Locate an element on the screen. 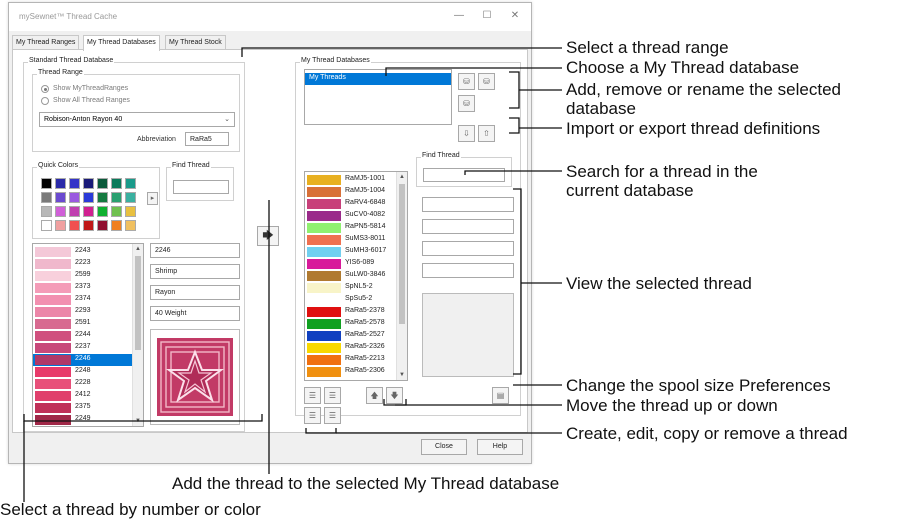 This screenshot has width=900, height=522. callout-spool: Change the spool size Preferences is located at coordinates (698, 385).